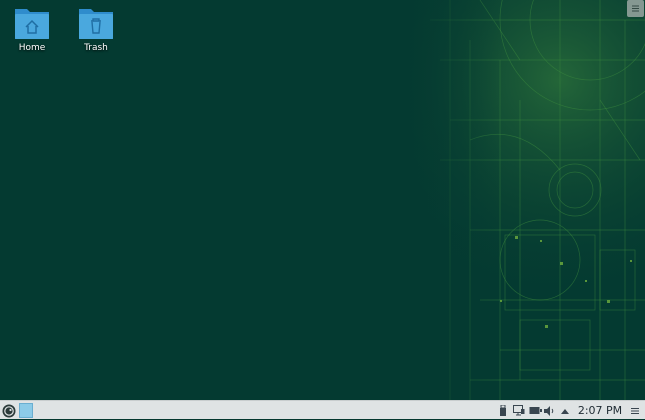  I want to click on usb-drive-icon, so click(503, 410).